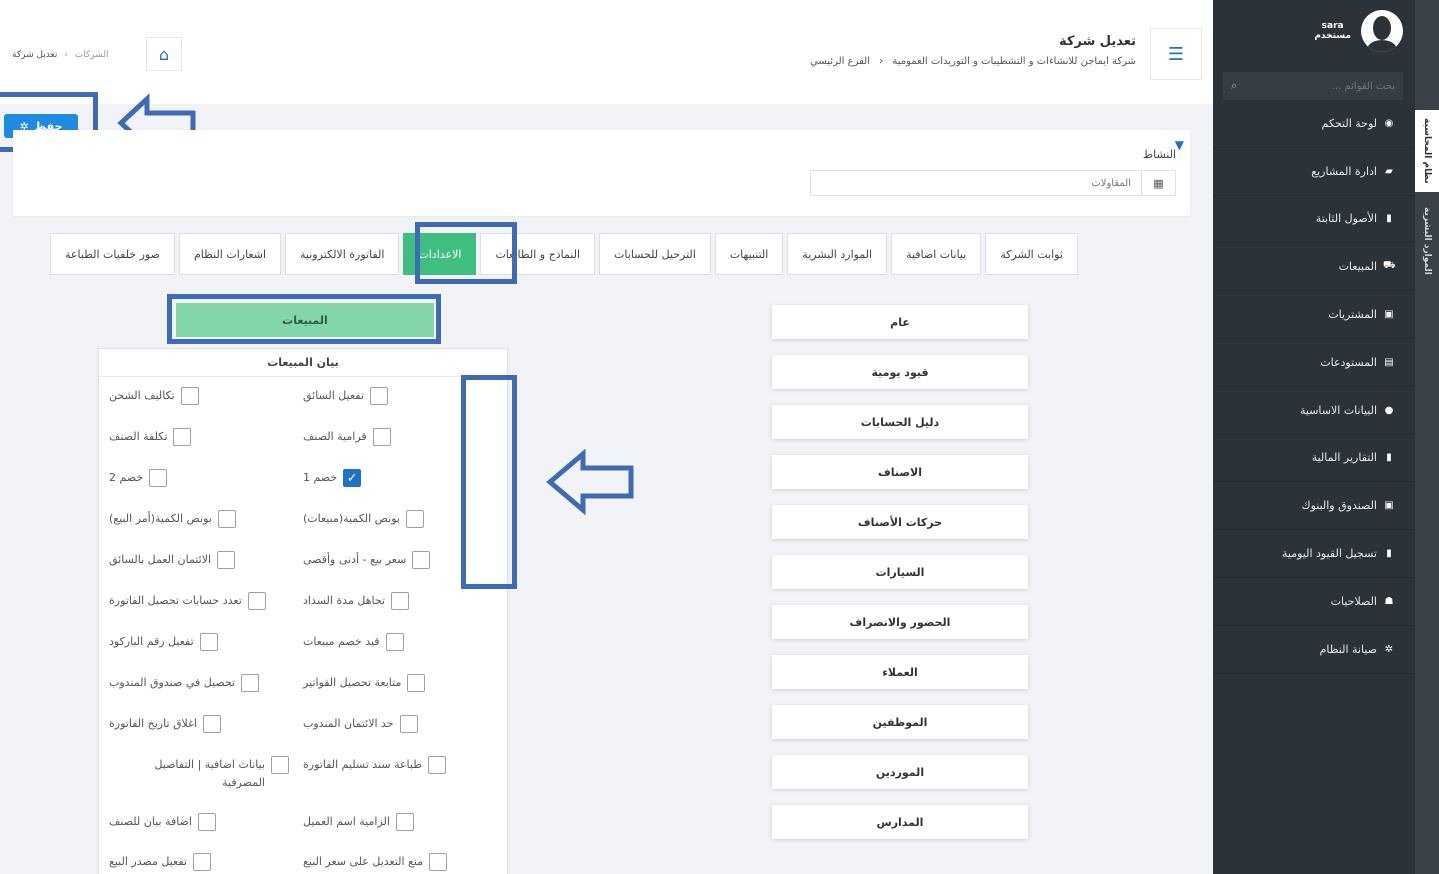  What do you see at coordinates (35, 55) in the screenshot?
I see `breadcrumb-current: تعديل شركة` at bounding box center [35, 55].